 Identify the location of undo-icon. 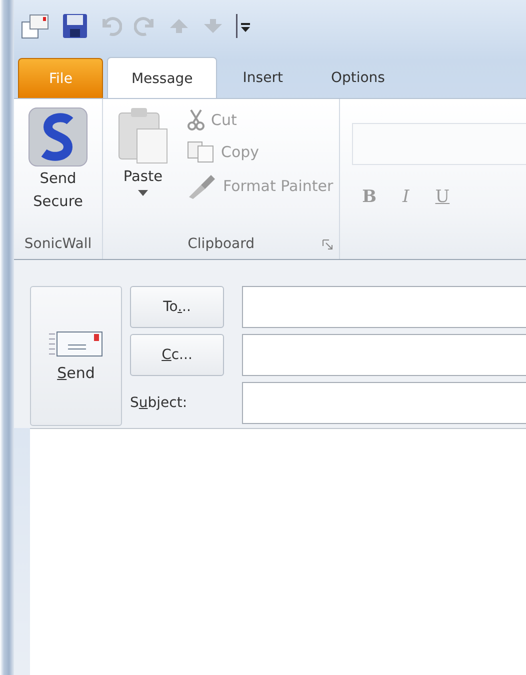
(111, 26).